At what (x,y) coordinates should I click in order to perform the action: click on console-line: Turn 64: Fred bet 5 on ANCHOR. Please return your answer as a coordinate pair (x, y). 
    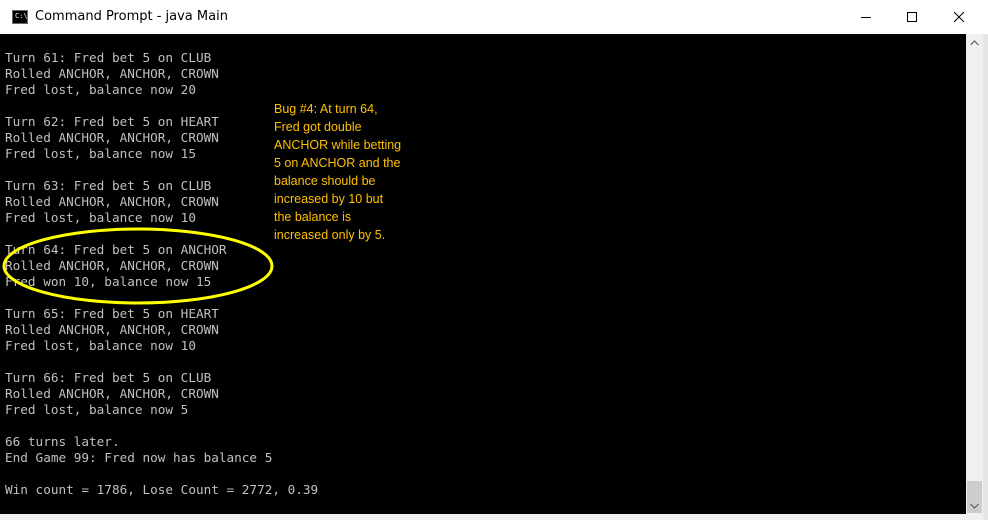
    Looking at the image, I should click on (116, 249).